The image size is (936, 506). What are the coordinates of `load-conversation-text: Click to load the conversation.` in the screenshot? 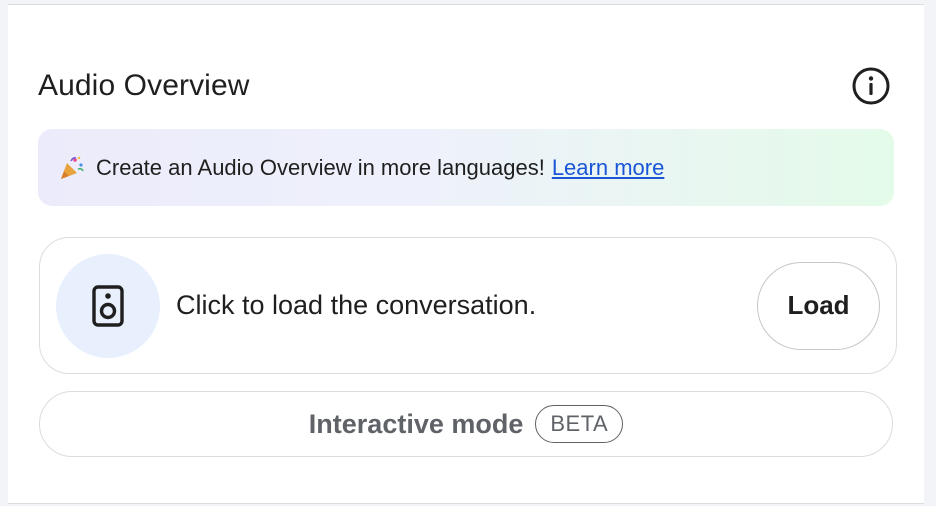 It's located at (356, 305).